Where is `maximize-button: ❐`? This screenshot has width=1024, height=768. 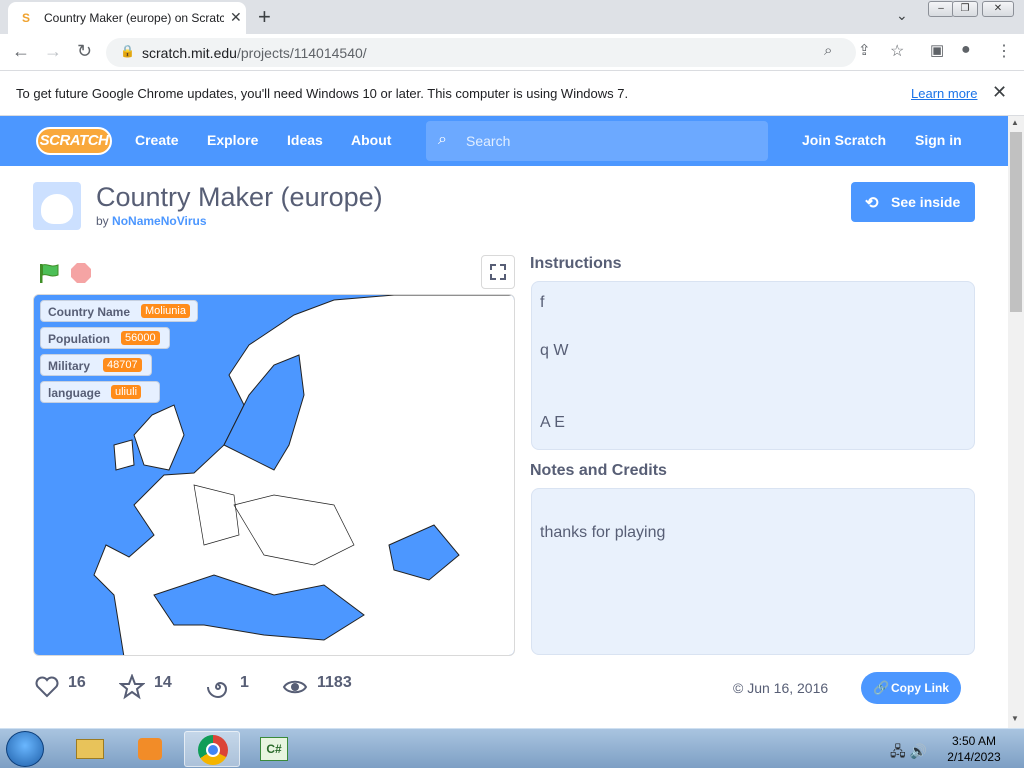
maximize-button: ❐ is located at coordinates (965, 9).